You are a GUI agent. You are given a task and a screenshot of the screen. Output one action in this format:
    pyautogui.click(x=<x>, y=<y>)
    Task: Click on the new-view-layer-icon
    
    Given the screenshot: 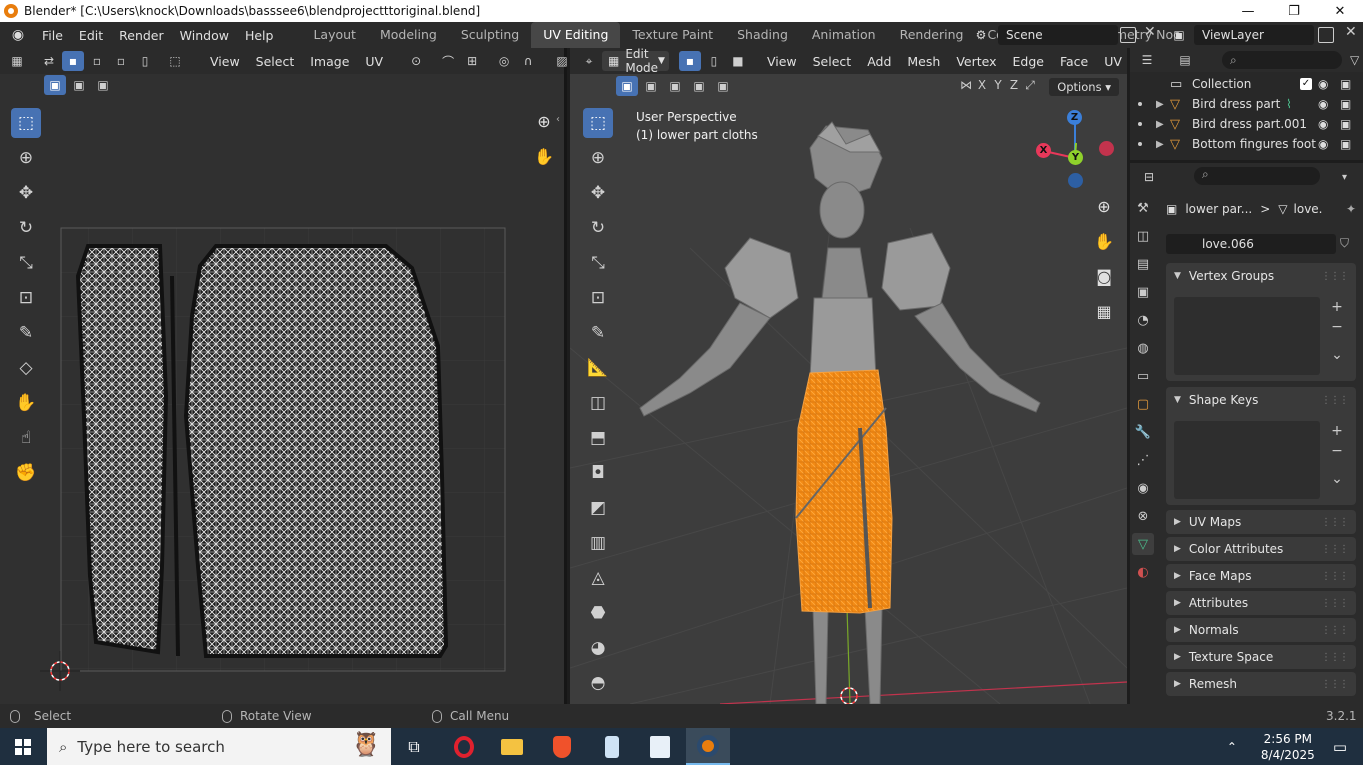 What is the action you would take?
    pyautogui.click(x=1326, y=35)
    